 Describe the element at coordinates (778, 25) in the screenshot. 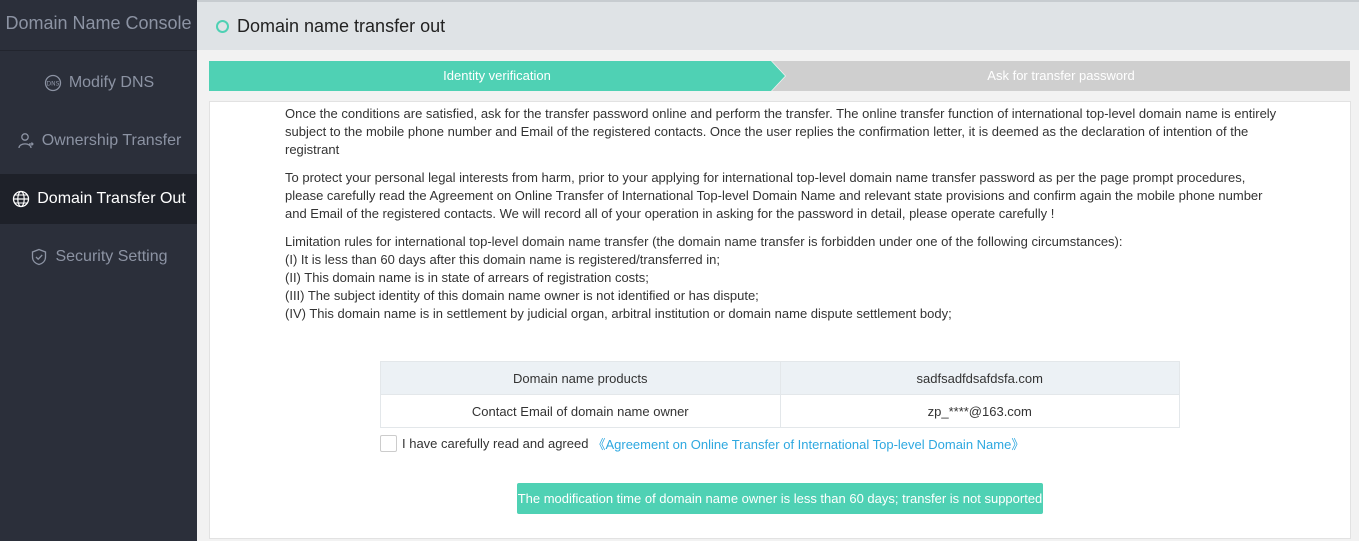

I see `page-header: Domain name transfer out` at that location.